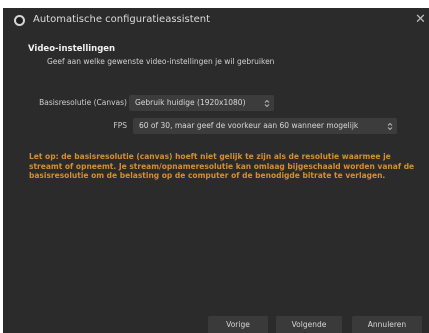 Image resolution: width=429 pixels, height=333 pixels. Describe the element at coordinates (422, 20) in the screenshot. I see `close-button: ✕` at that location.